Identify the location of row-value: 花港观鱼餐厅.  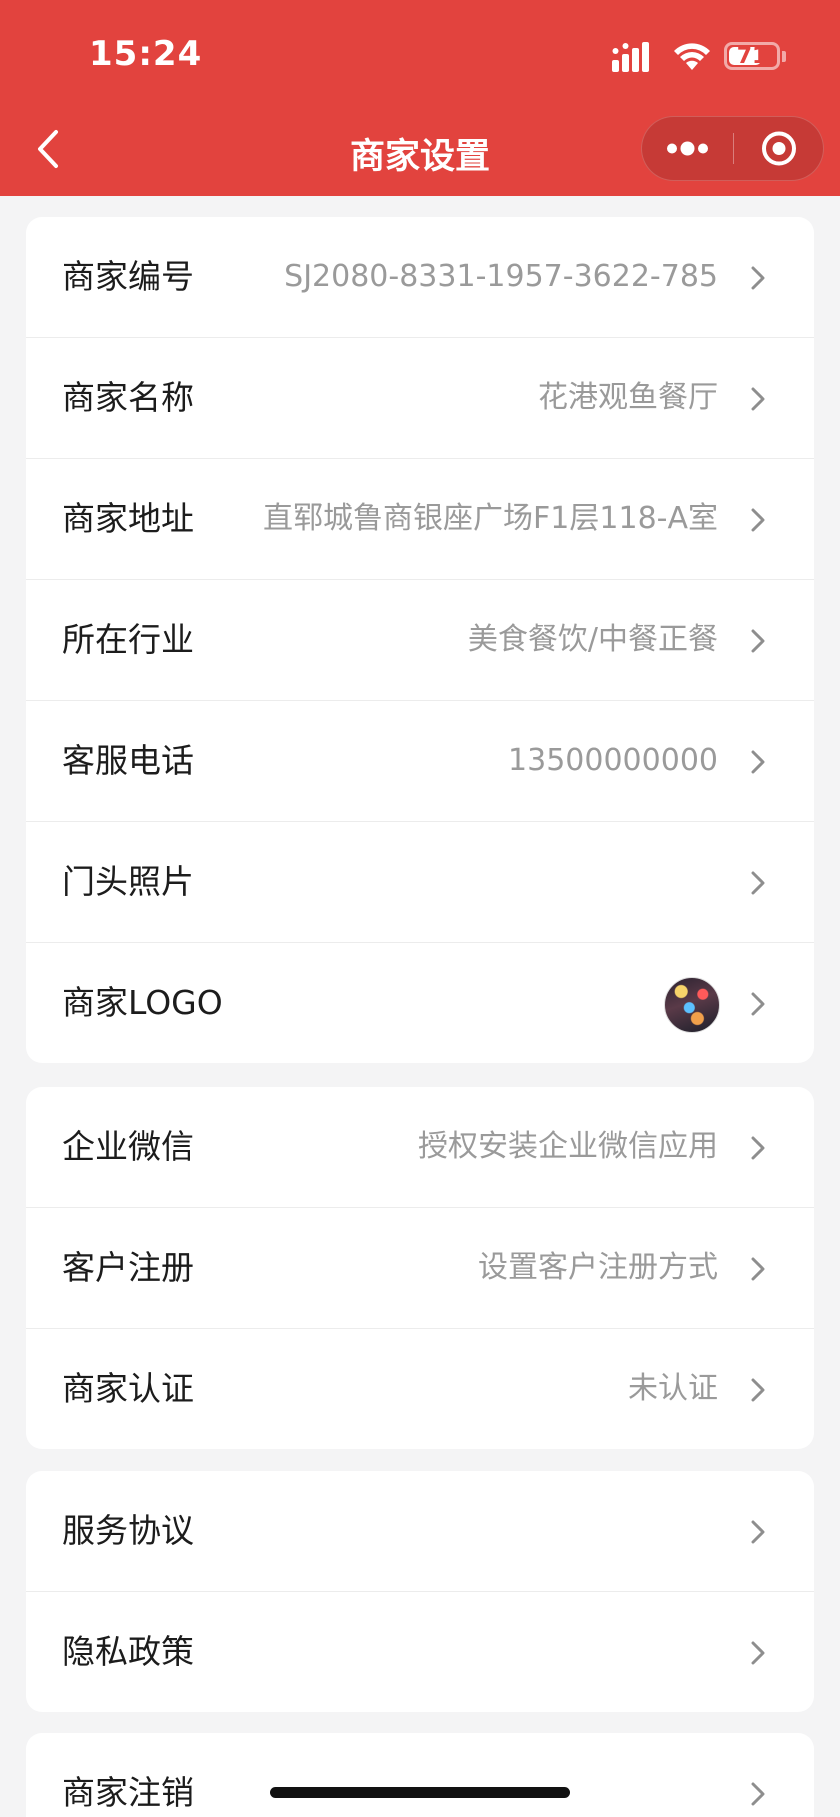
(628, 397).